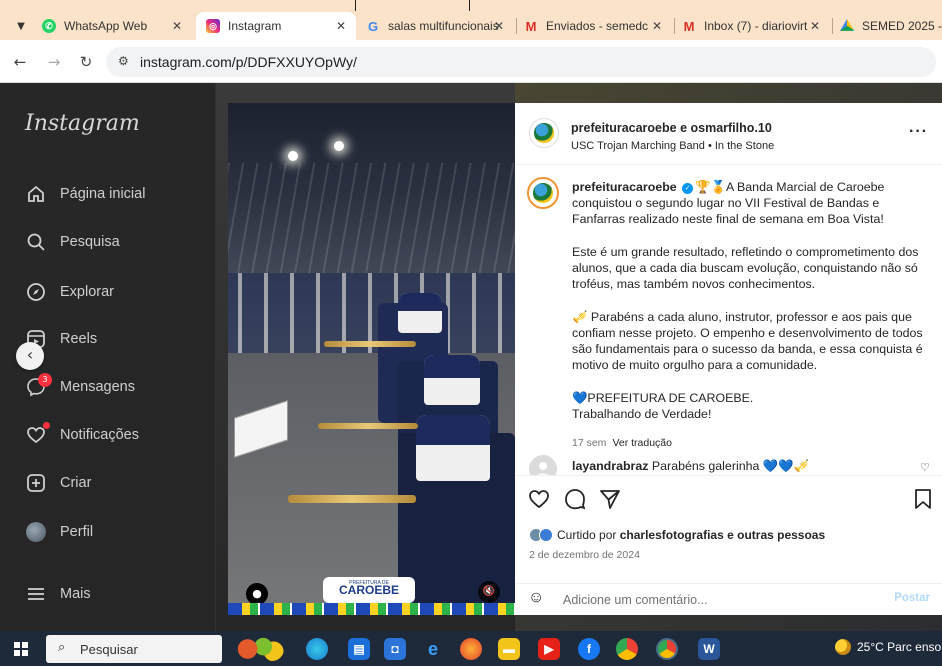 The image size is (942, 666). Describe the element at coordinates (54, 62) in the screenshot. I see `forward-arrow-icon: →` at that location.